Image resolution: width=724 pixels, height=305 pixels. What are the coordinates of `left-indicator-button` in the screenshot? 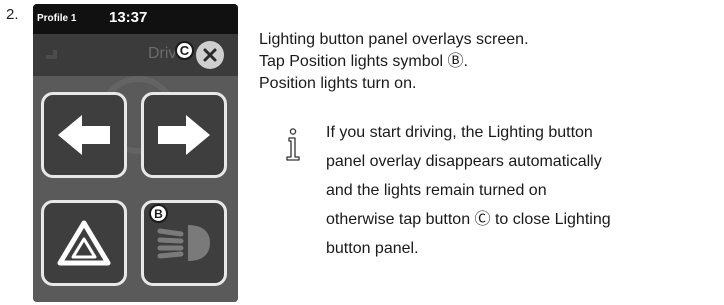 It's located at (84, 135).